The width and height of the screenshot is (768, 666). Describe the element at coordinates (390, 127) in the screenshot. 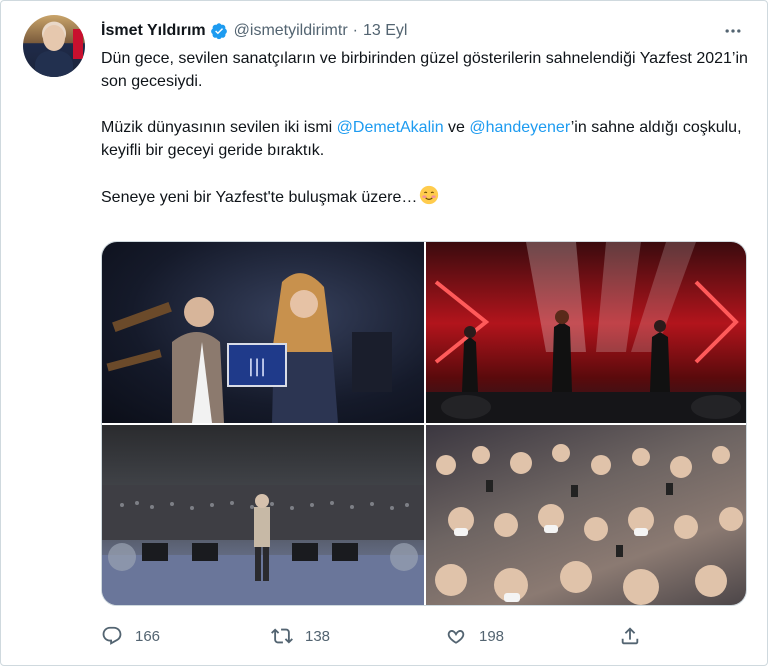

I see `mention-demetakalin: @DemetAkalin` at that location.